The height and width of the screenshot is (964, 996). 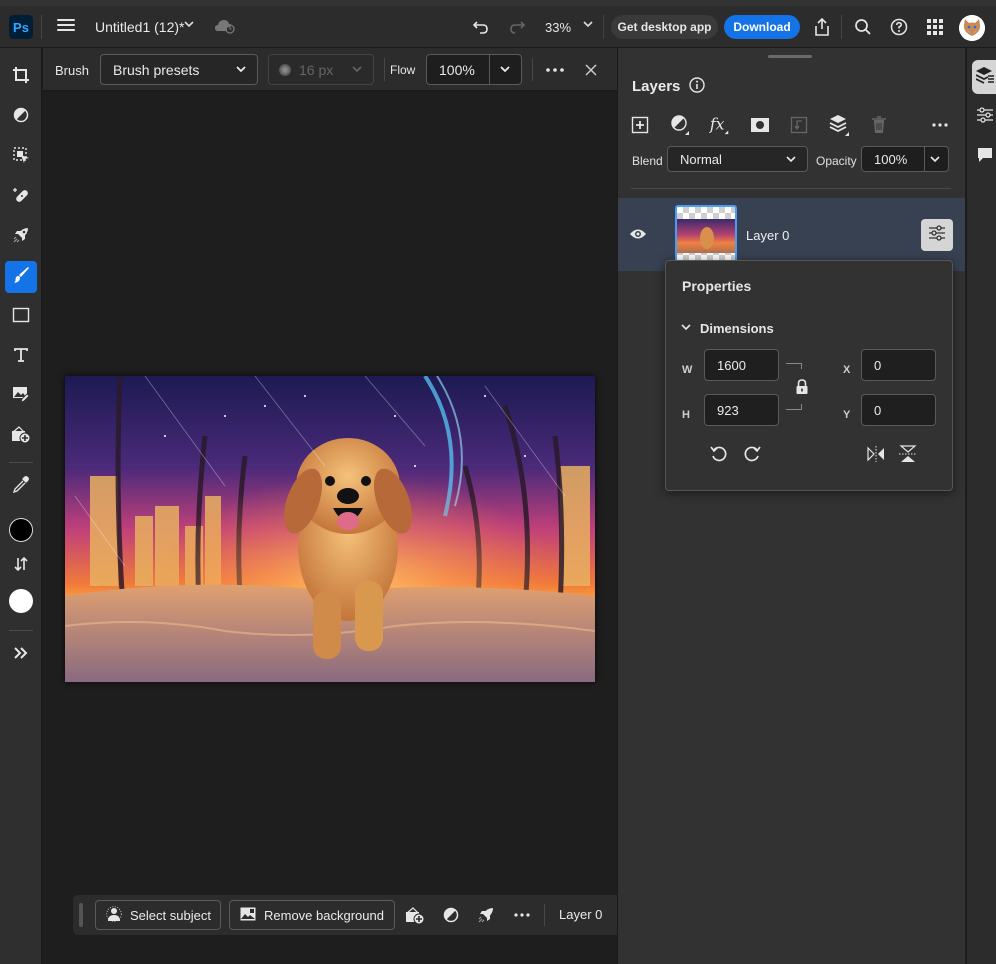 I want to click on search-icon, so click(x=863, y=27).